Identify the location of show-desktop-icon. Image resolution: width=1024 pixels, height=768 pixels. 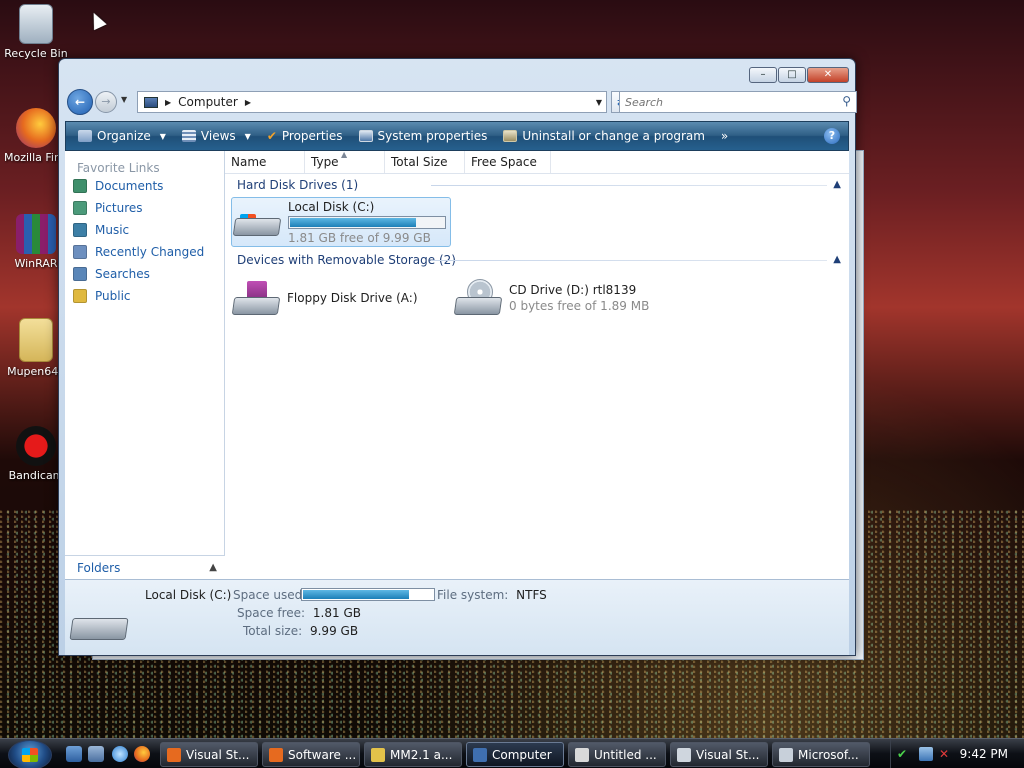
(74, 754).